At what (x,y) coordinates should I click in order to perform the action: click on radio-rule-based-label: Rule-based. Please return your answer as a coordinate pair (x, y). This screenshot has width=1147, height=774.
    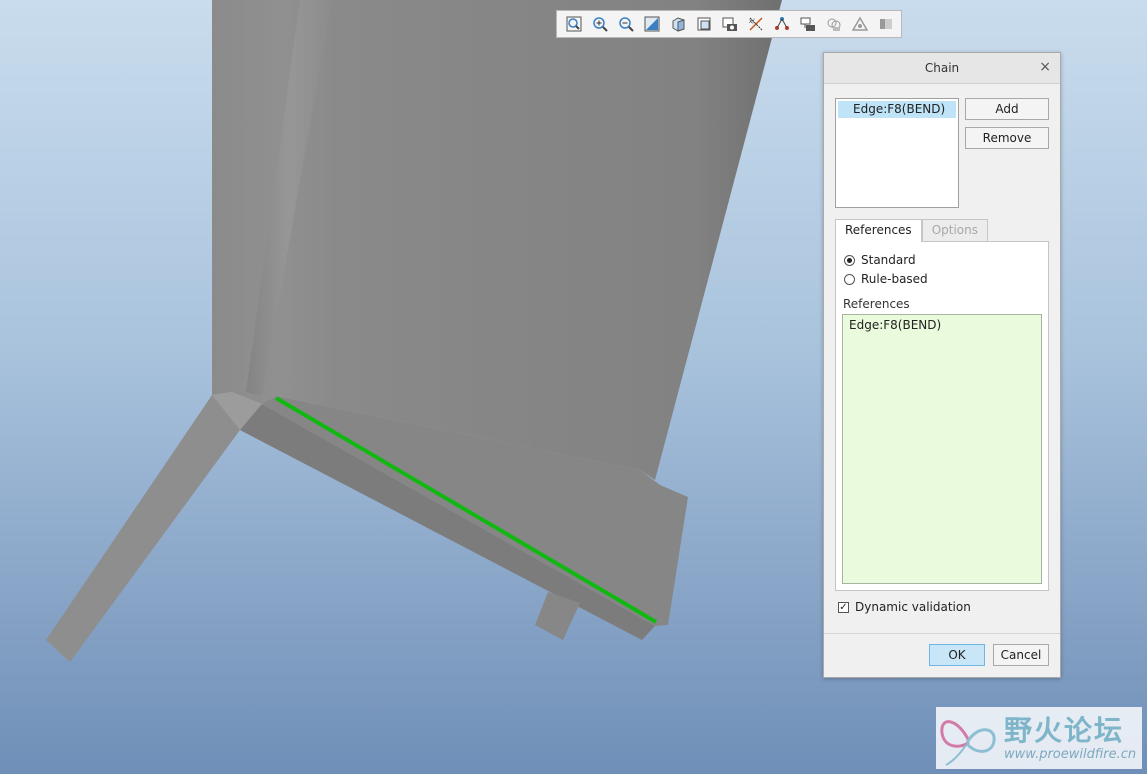
    Looking at the image, I should click on (894, 279).